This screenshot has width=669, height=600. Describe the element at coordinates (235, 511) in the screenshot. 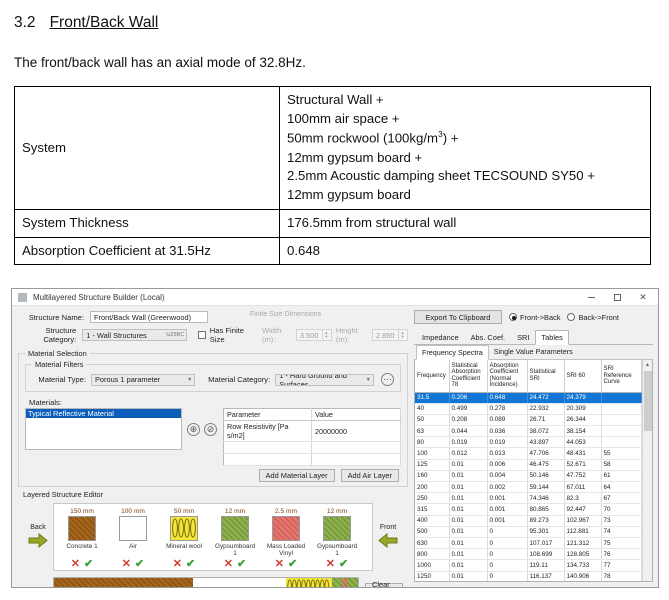

I see `layer-thickness: 12 mm` at that location.